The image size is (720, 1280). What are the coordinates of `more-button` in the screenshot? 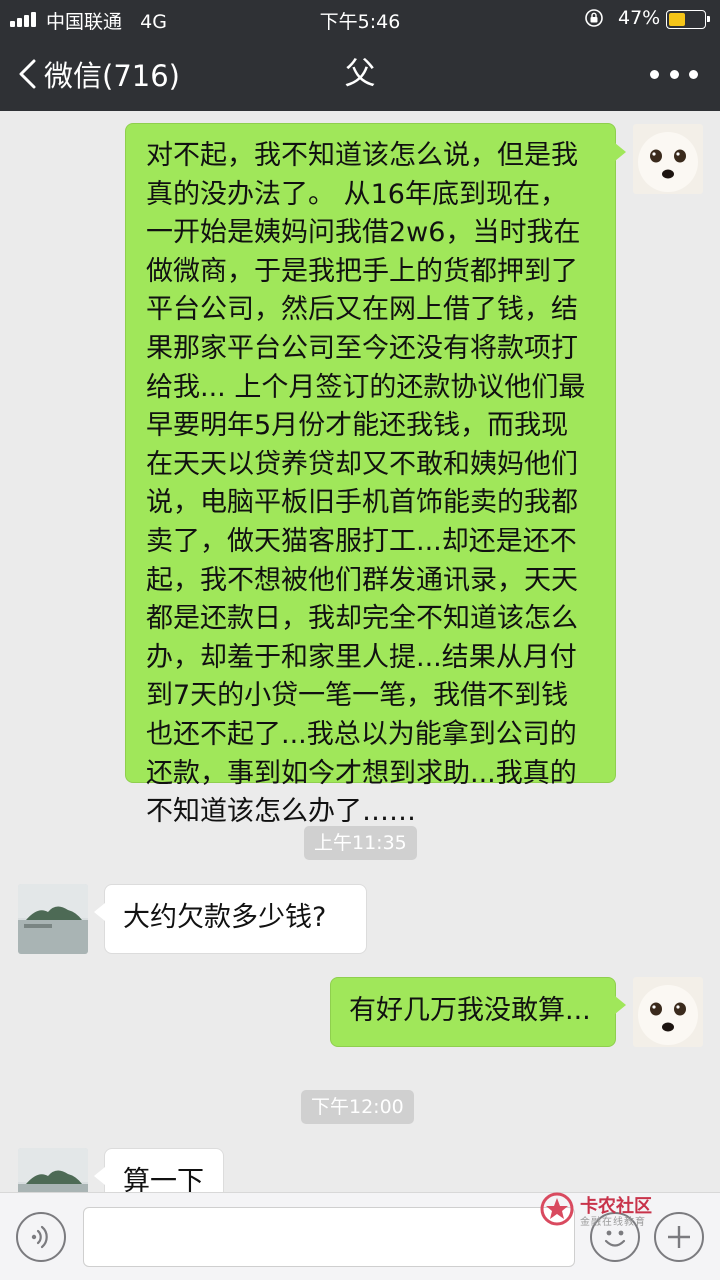 It's located at (674, 74).